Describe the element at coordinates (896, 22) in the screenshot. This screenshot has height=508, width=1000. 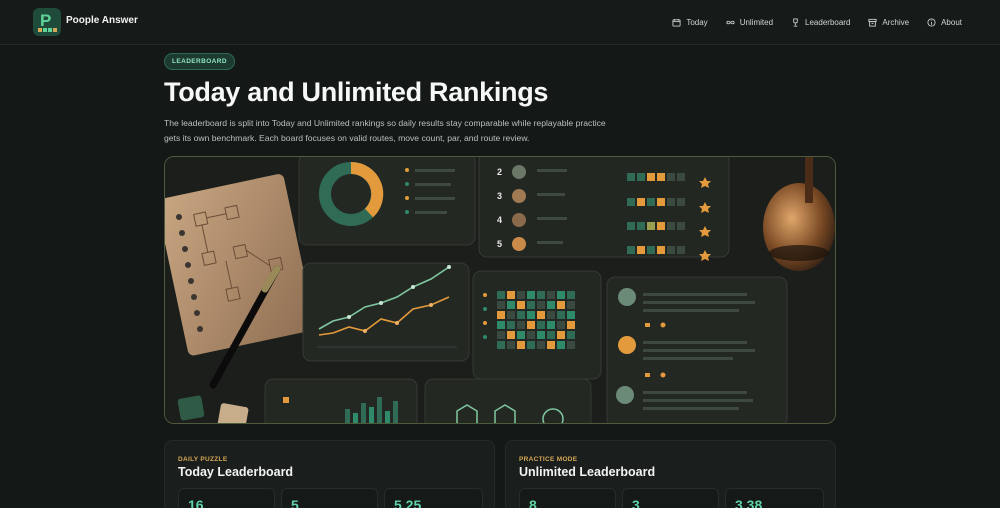
I see `nav-label: Archive` at that location.